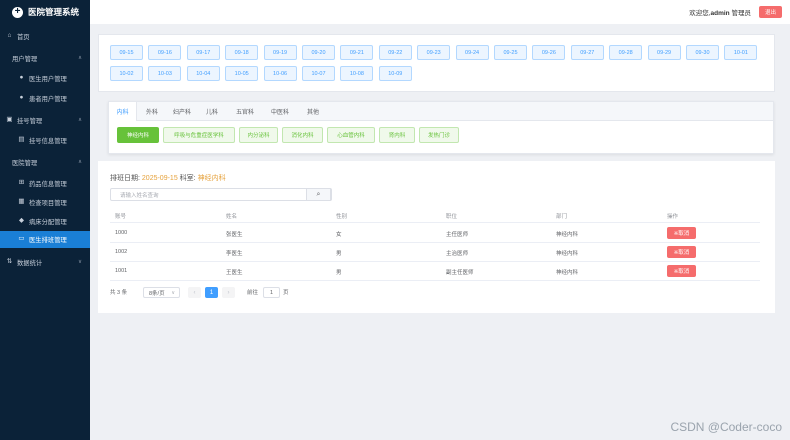 Image resolution: width=790 pixels, height=440 pixels. Describe the element at coordinates (21, 201) in the screenshot. I see `clipboard-icon: ▦` at that location.